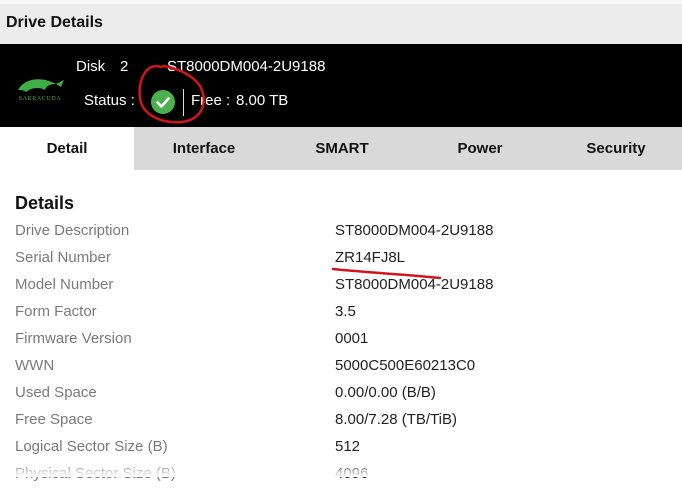 This screenshot has height=492, width=682. Describe the element at coordinates (63, 257) in the screenshot. I see `detail-label: Serial Number` at that location.